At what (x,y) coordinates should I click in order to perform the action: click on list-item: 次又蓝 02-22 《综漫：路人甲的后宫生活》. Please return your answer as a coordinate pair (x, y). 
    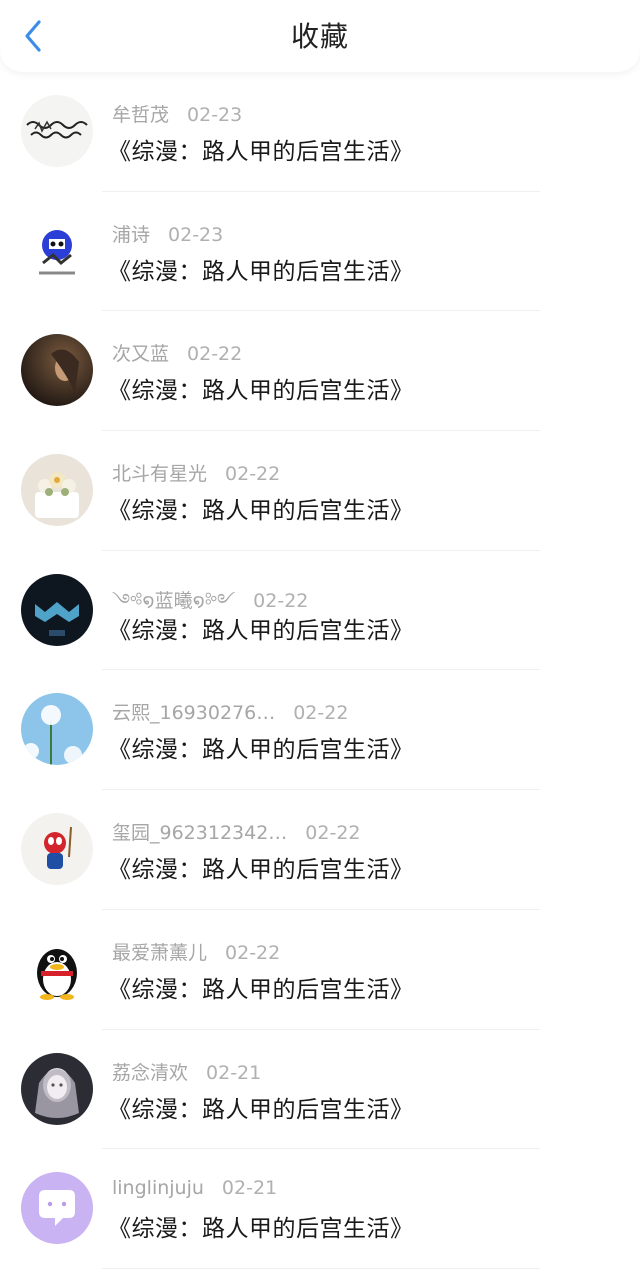
    Looking at the image, I should click on (320, 371).